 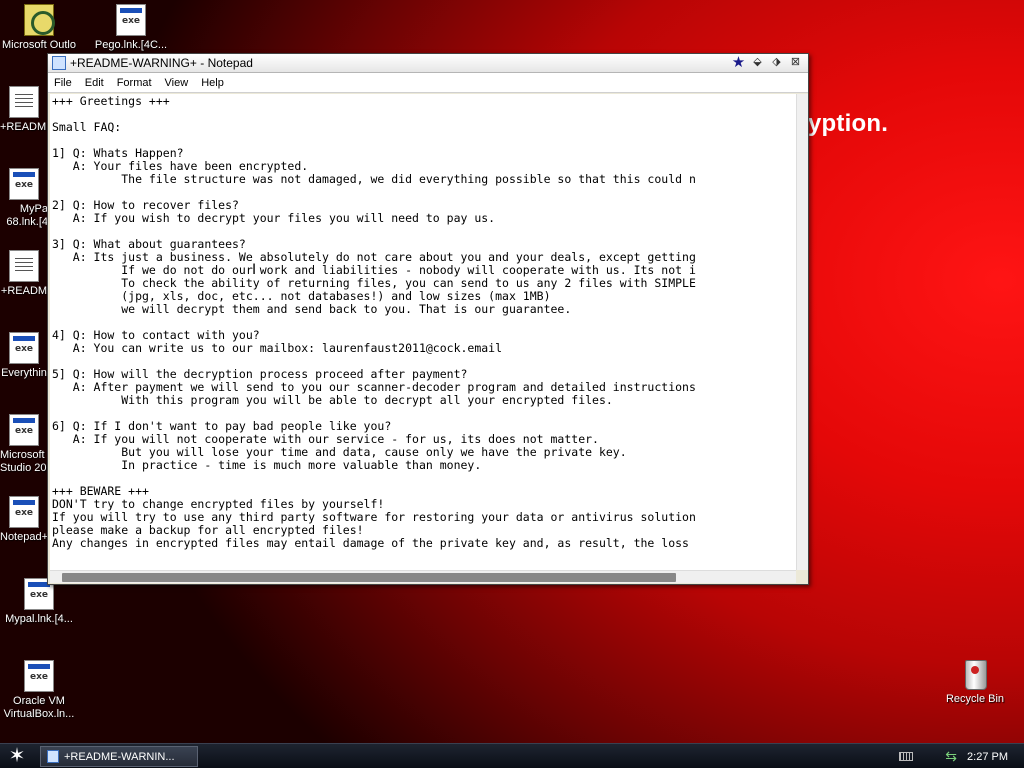 I want to click on desktop-icon-label: +READM, so click(x=24, y=291).